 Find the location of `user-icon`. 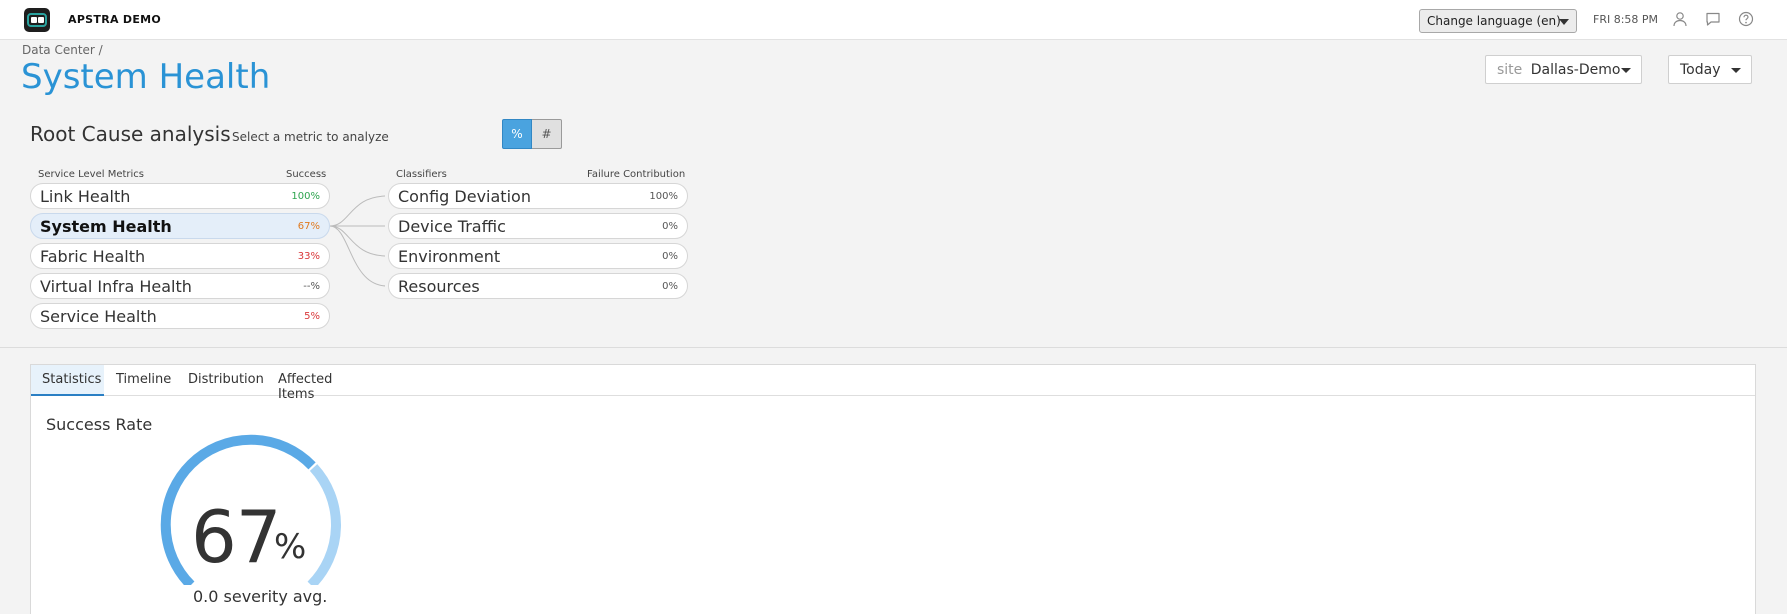

user-icon is located at coordinates (1680, 19).